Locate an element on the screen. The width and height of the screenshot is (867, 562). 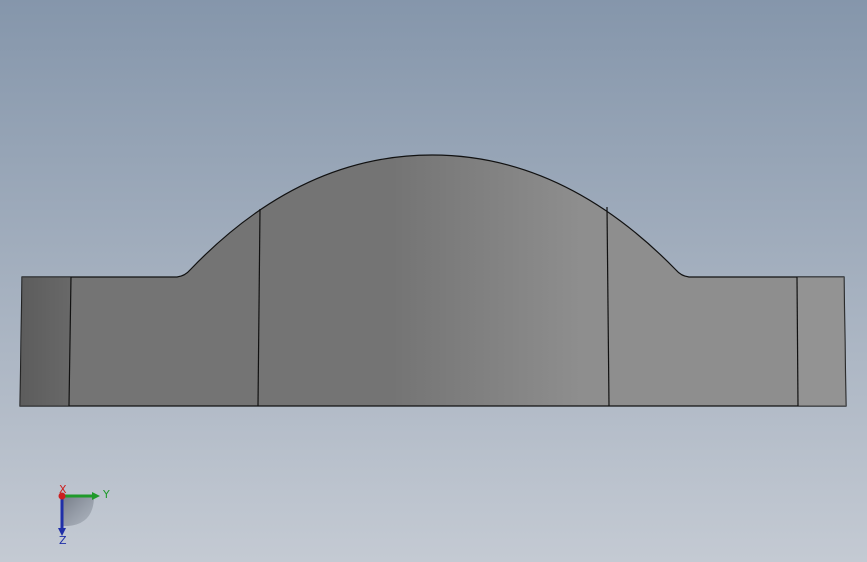
x-axis-label: X is located at coordinates (63, 490).